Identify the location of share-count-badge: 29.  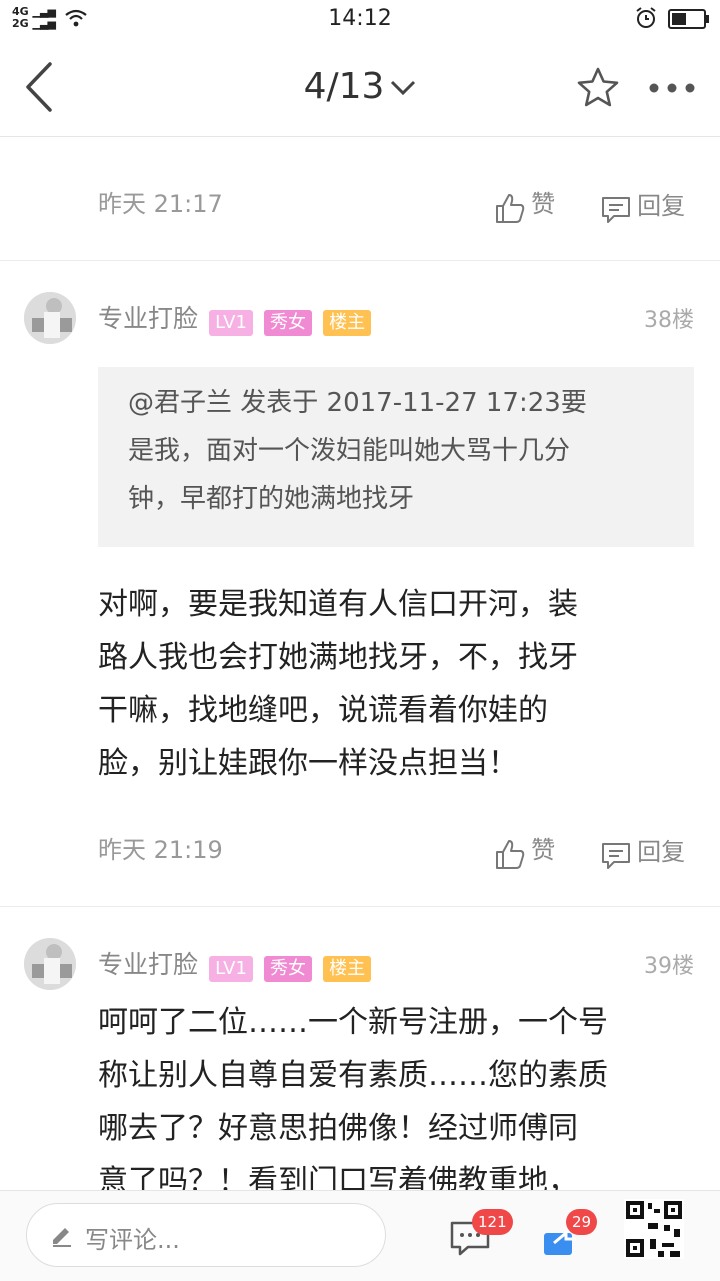
(582, 1222).